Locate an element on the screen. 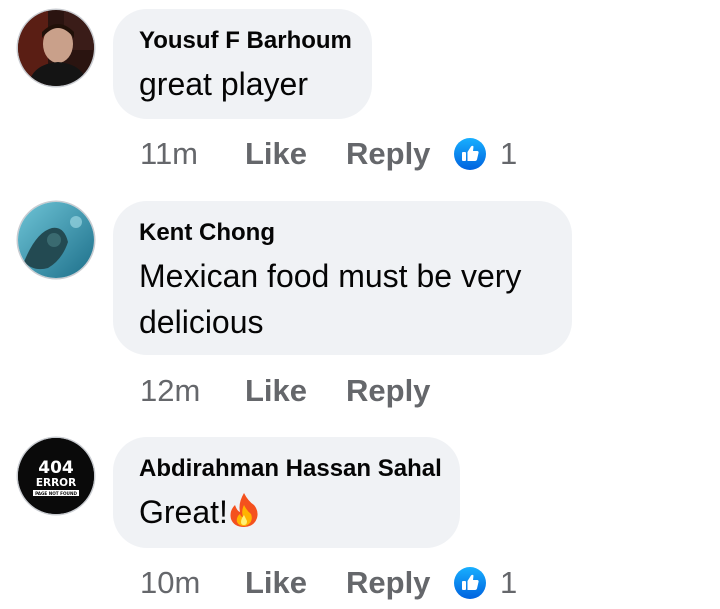  comment-timestamp: 12m is located at coordinates (170, 391).